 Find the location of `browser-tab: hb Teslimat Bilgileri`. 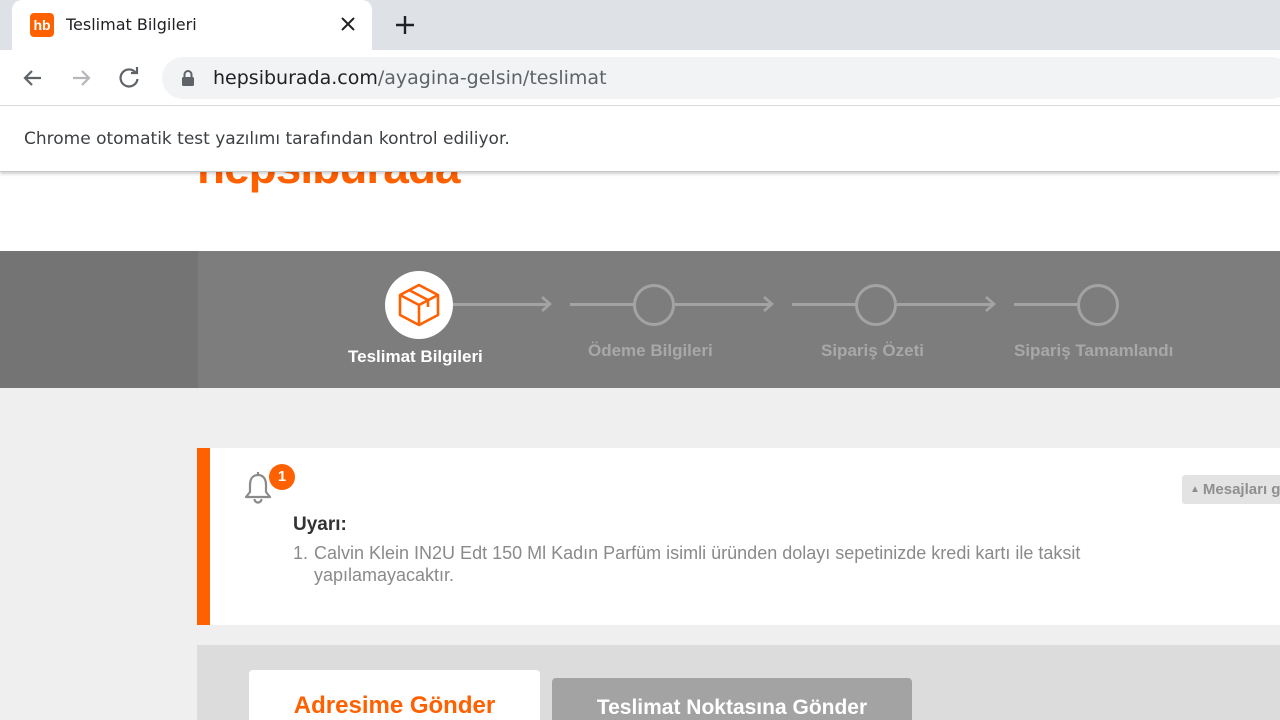

browser-tab: hb Teslimat Bilgileri is located at coordinates (192, 25).